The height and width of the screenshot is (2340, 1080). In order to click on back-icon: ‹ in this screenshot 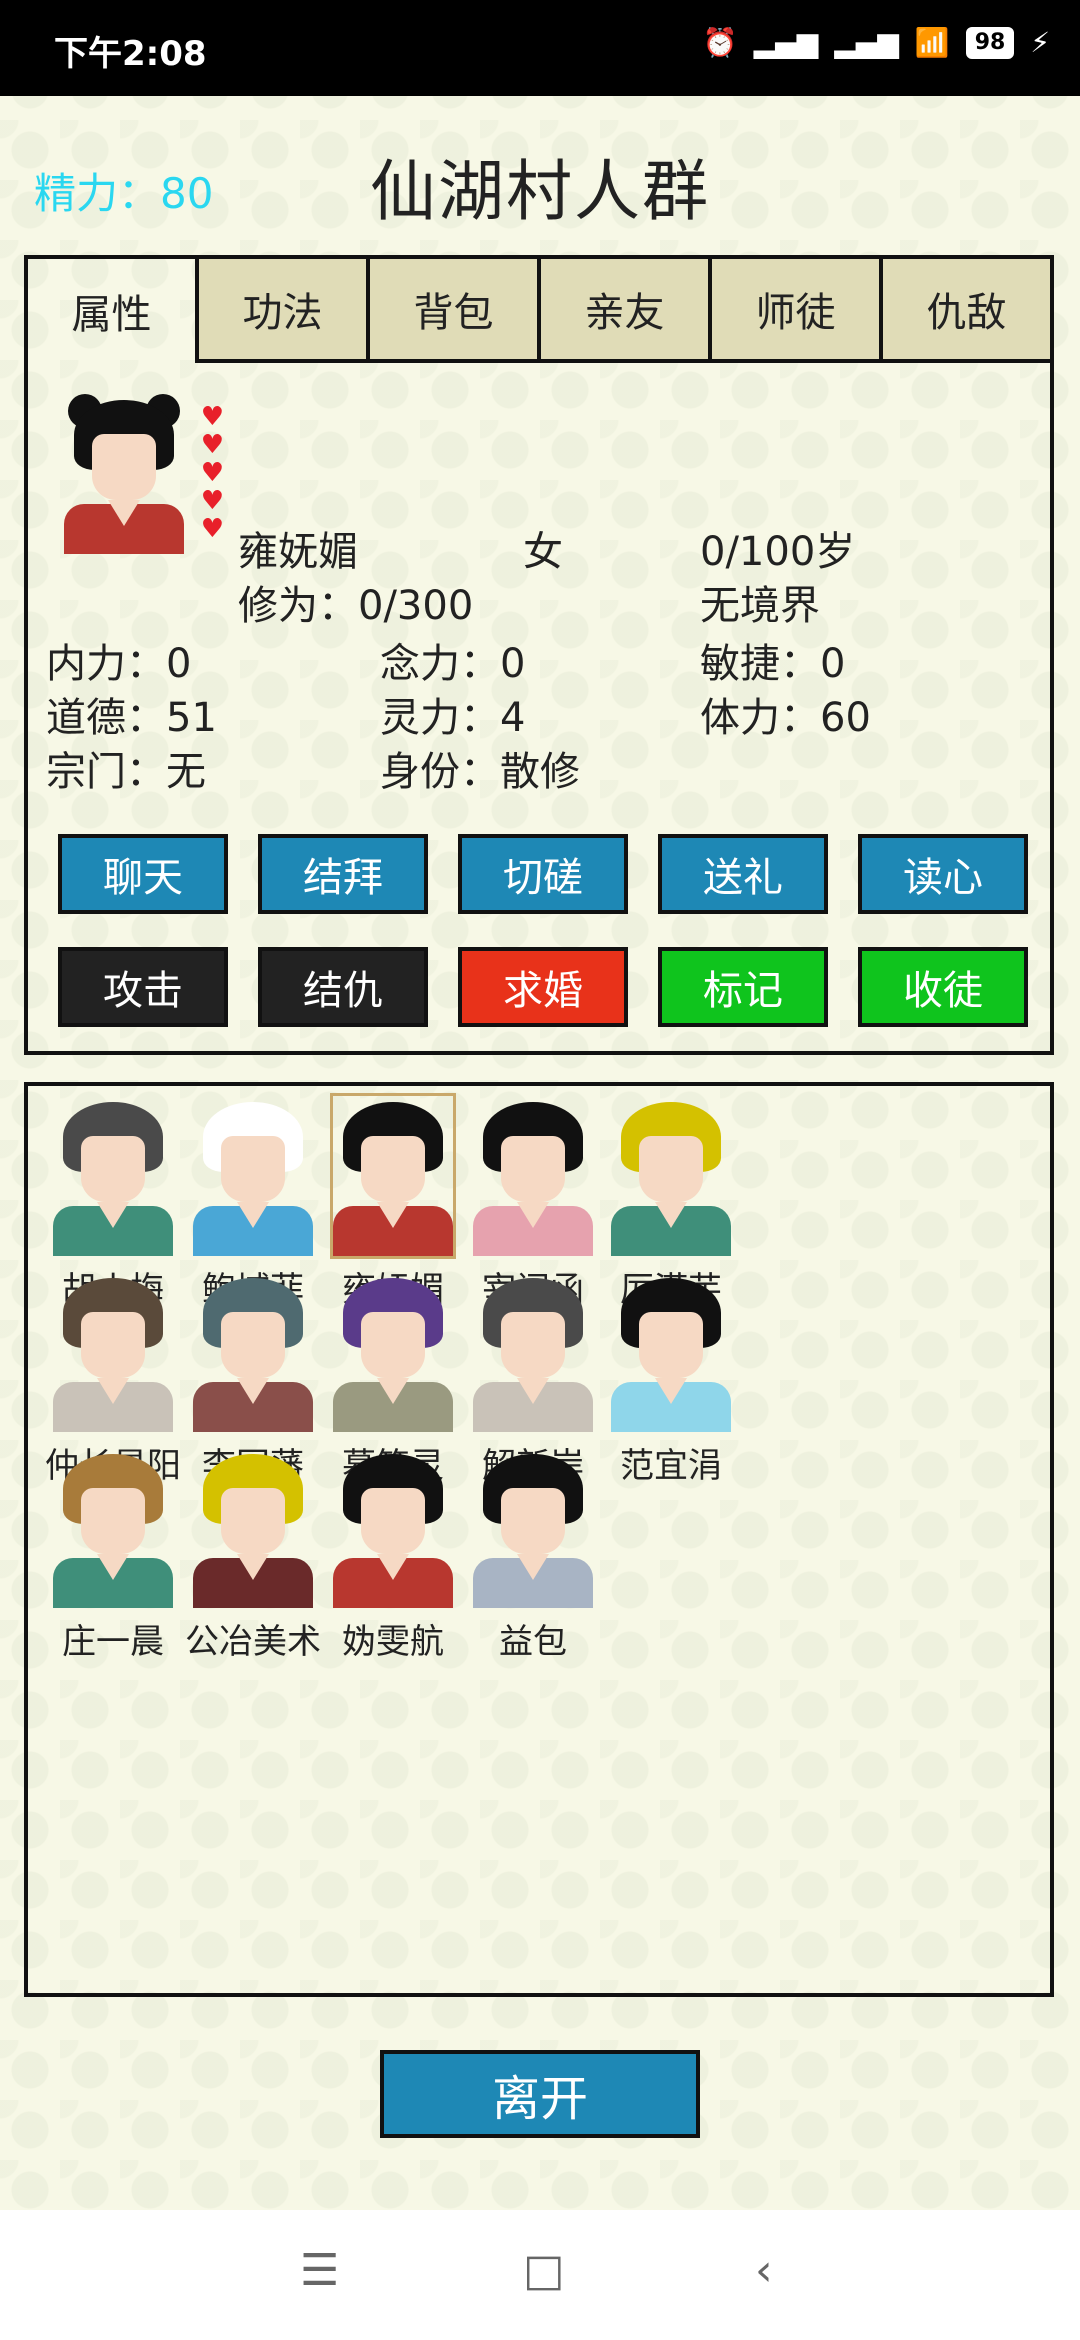, I will do `click(764, 2270)`.